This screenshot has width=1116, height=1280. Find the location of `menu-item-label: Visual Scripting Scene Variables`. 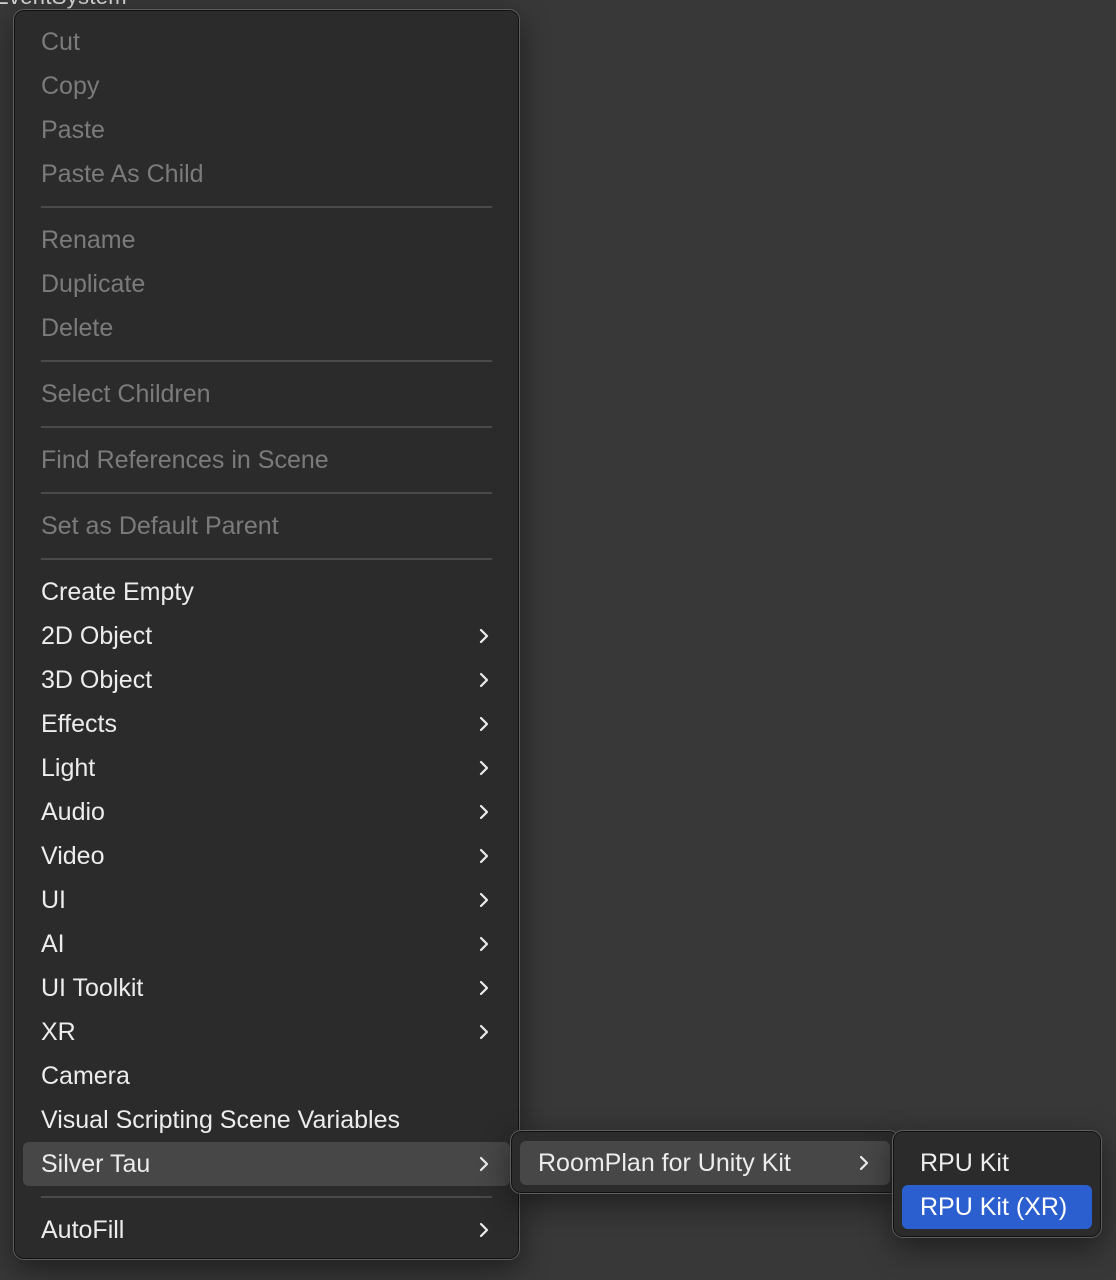

menu-item-label: Visual Scripting Scene Variables is located at coordinates (220, 1120).